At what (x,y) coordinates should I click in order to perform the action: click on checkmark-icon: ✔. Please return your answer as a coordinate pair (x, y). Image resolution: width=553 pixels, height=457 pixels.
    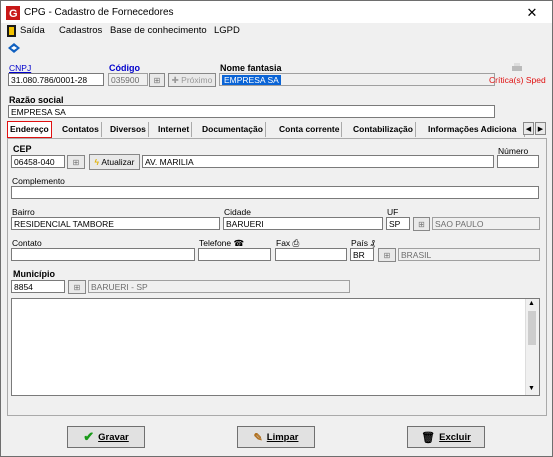
    Looking at the image, I should click on (89, 436).